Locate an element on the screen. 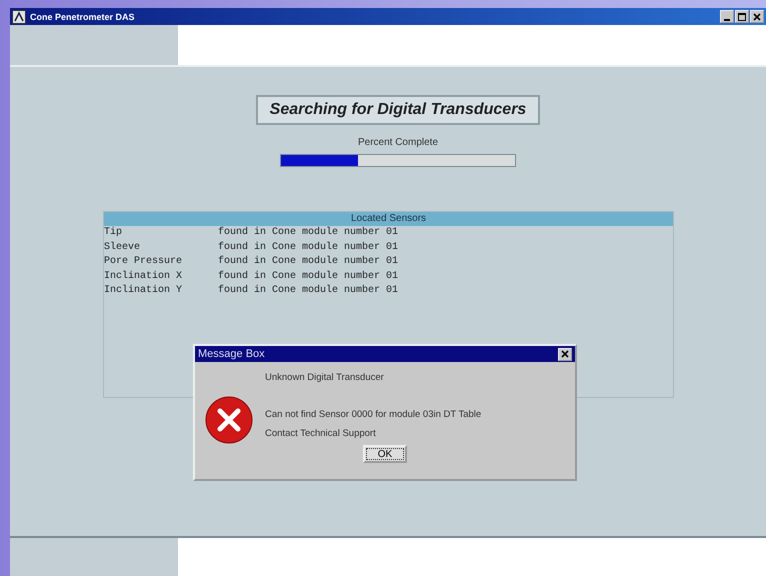 The height and width of the screenshot is (576, 766). ok-button: OK is located at coordinates (385, 454).